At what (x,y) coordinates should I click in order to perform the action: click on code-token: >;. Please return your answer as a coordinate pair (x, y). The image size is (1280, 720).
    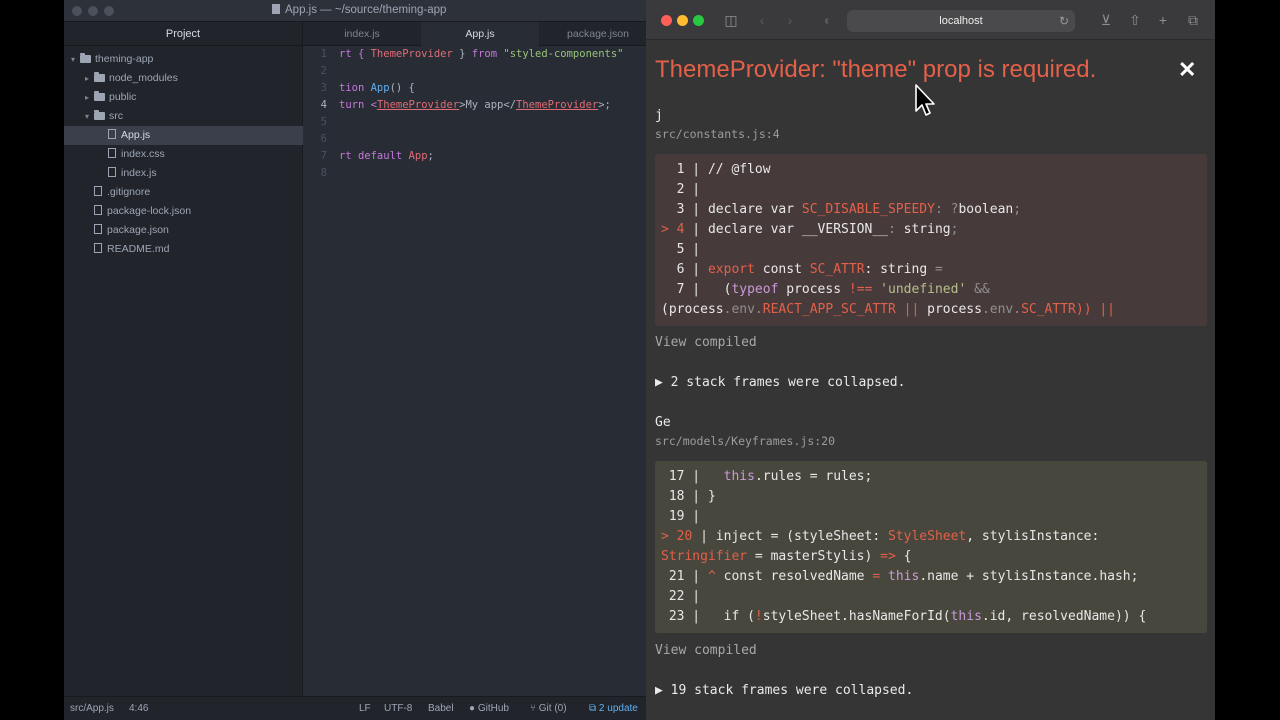
    Looking at the image, I should click on (604, 105).